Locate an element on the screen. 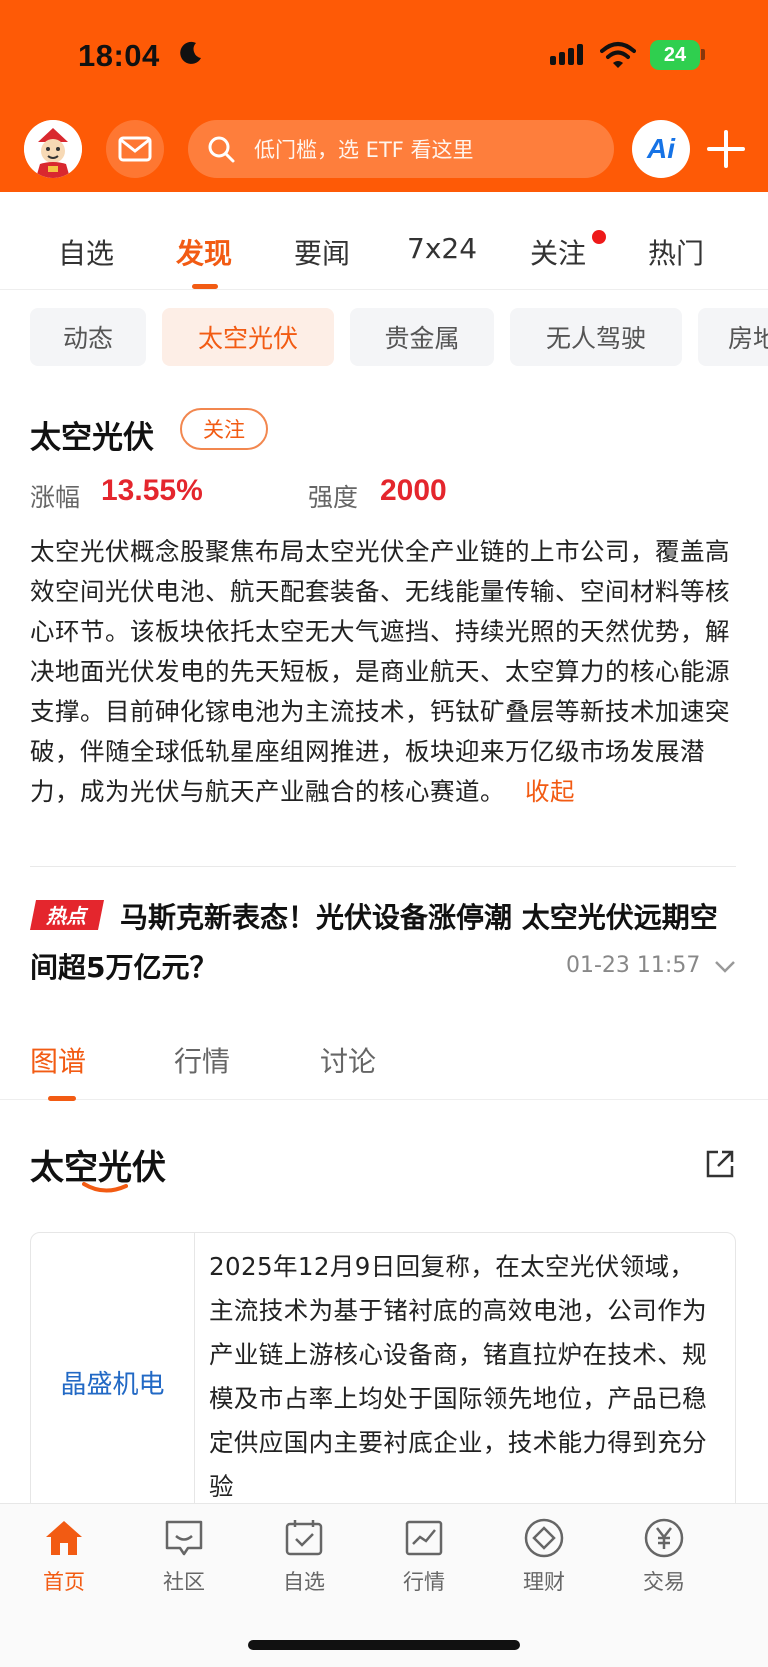 This screenshot has width=768, height=1667. home-icon is located at coordinates (64, 1538).